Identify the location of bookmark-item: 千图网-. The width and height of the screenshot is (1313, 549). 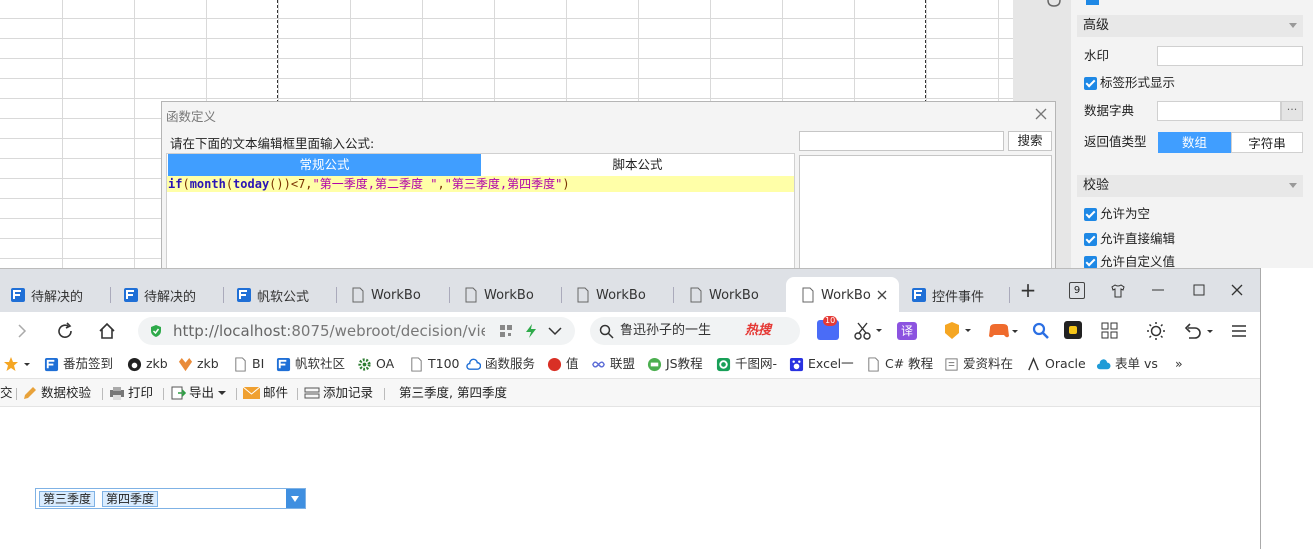
(746, 364).